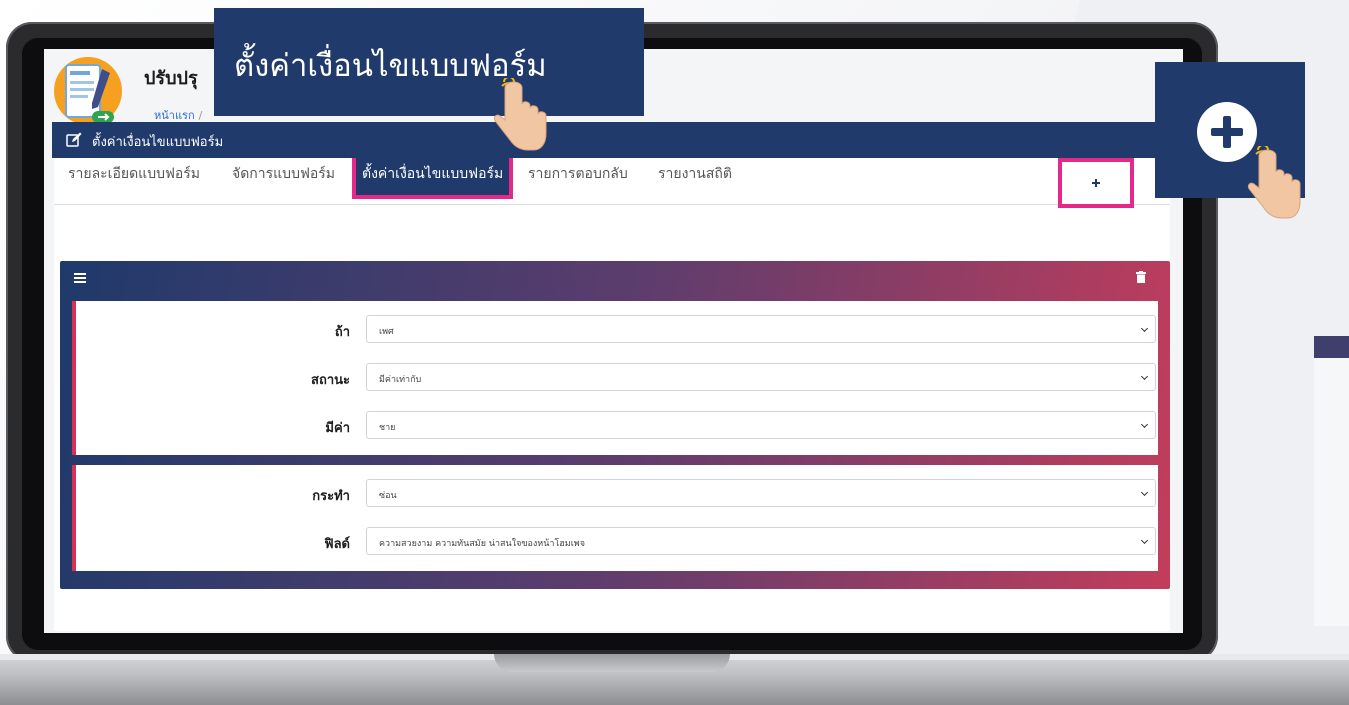 This screenshot has width=1349, height=705. I want to click on hamburger-icon, so click(80, 278).